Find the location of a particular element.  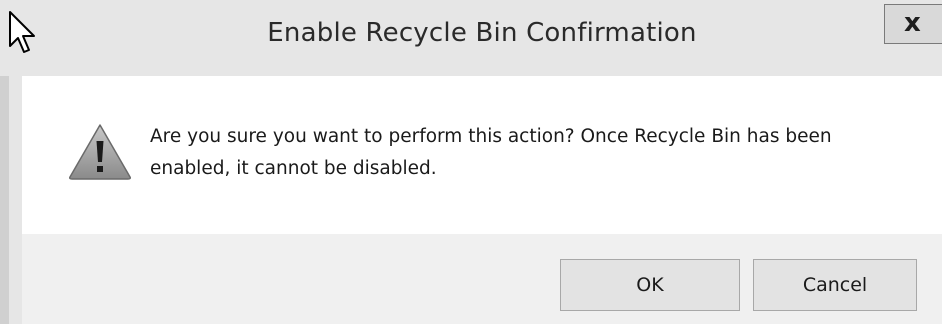

ok-button: OK is located at coordinates (650, 285).